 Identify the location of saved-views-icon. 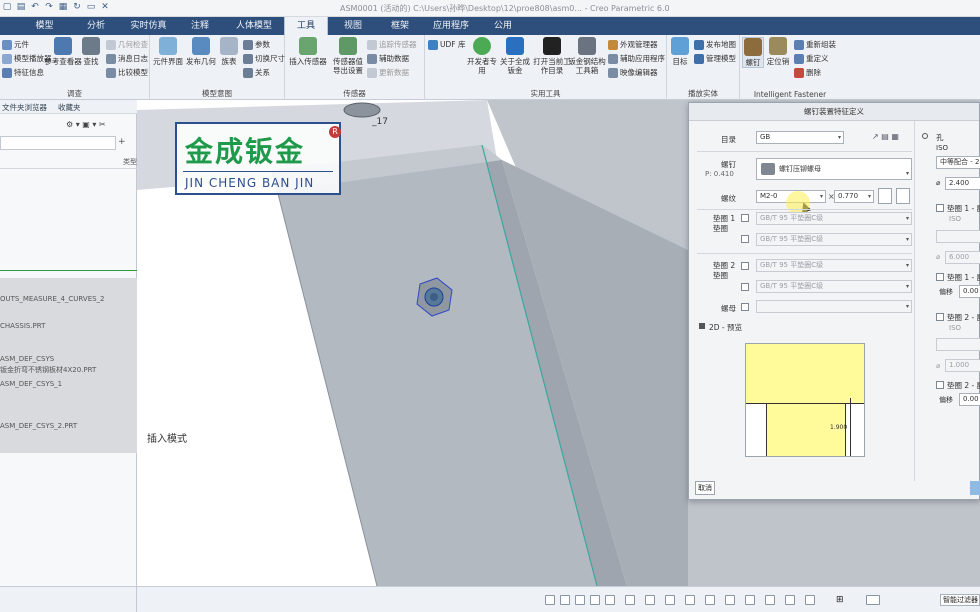
(630, 600).